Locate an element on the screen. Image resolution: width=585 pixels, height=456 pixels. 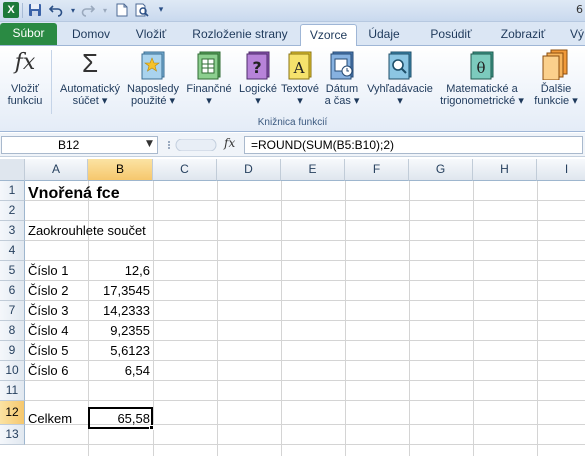
recently-used-button: Naposledy použité ▾ is located at coordinates (153, 77).